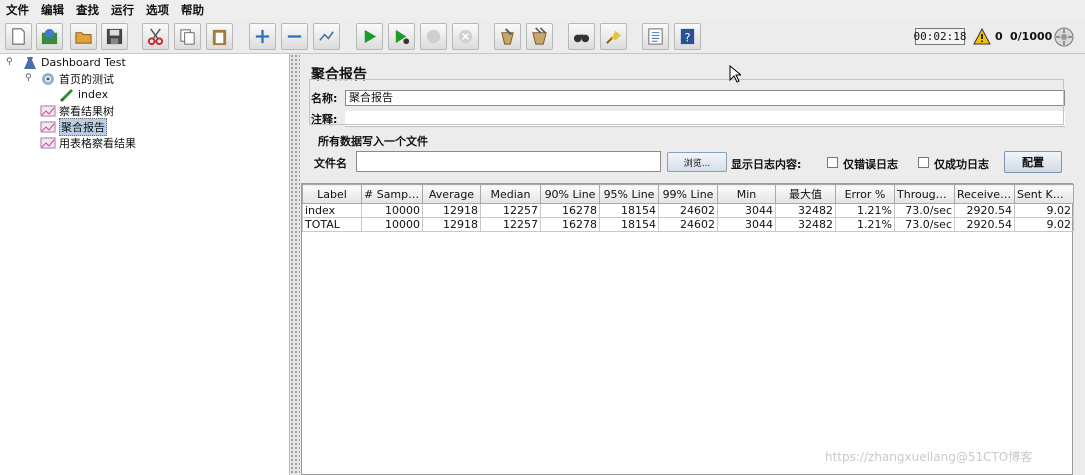 The image size is (1085, 475). I want to click on toggle-button, so click(326, 36).